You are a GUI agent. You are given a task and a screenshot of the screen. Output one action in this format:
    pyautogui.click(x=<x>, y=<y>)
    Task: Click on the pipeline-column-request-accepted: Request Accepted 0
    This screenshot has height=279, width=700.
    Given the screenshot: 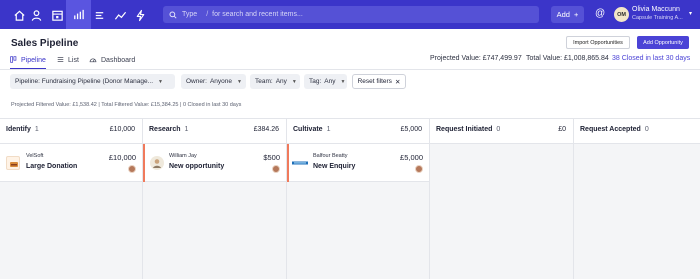 What is the action you would take?
    pyautogui.click(x=637, y=198)
    